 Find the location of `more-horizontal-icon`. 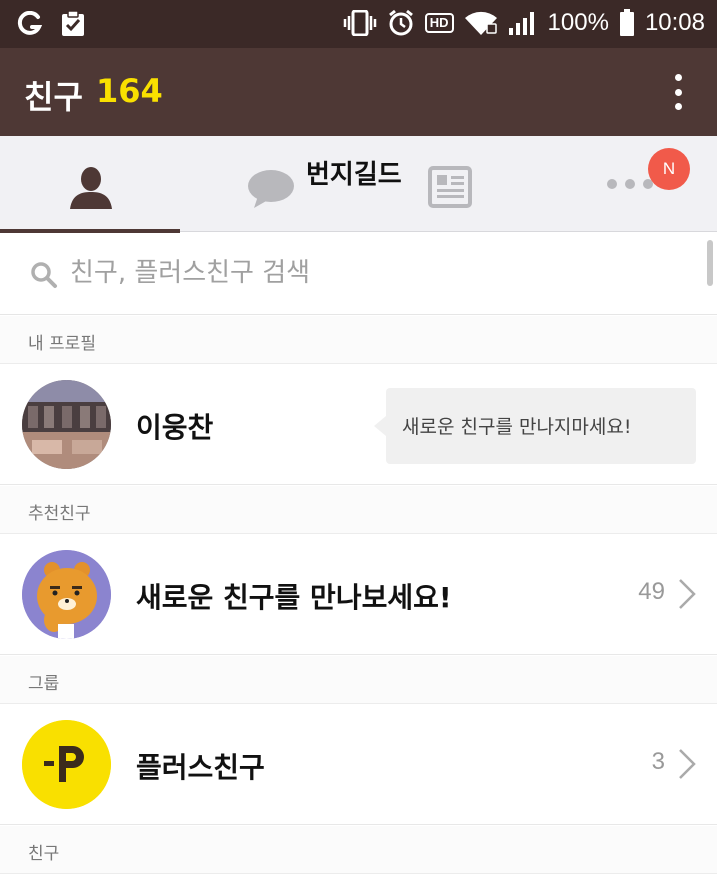

more-horizontal-icon is located at coordinates (630, 184).